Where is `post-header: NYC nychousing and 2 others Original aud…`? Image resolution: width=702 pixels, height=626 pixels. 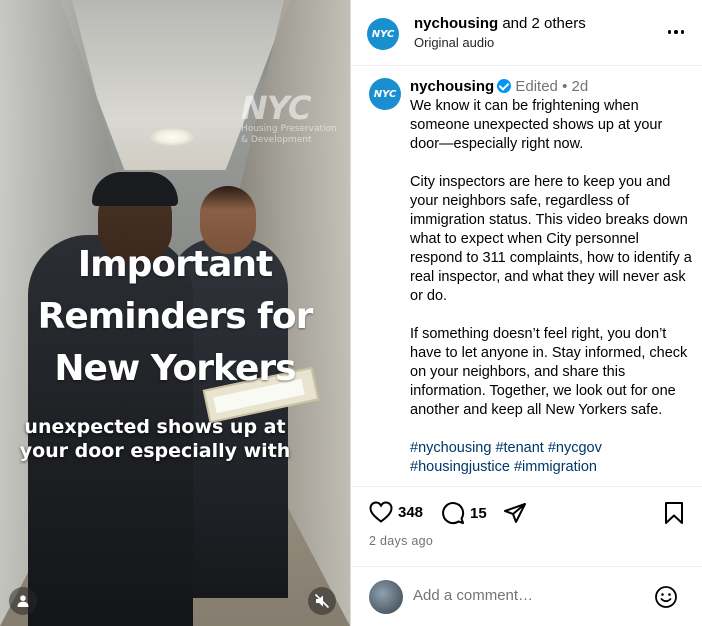 post-header: NYC nychousing and 2 others Original aud… is located at coordinates (526, 33).